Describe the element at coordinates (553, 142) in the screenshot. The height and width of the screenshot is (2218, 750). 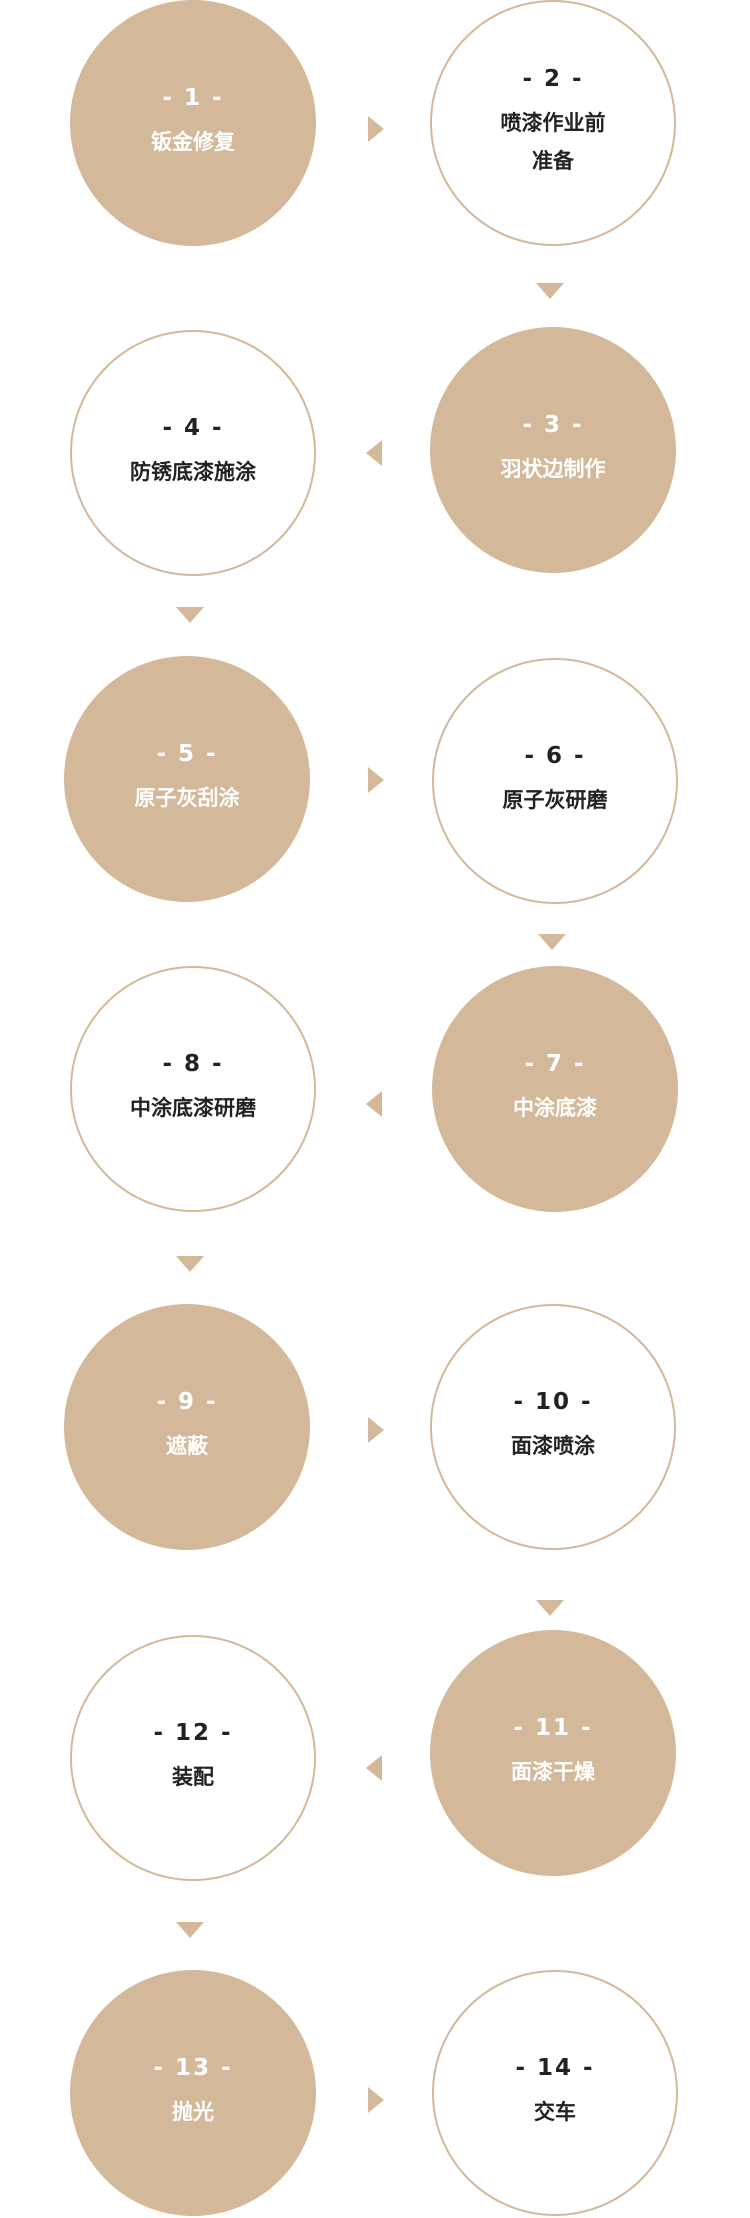
I see `step-title: 喷漆作业前 准备` at that location.